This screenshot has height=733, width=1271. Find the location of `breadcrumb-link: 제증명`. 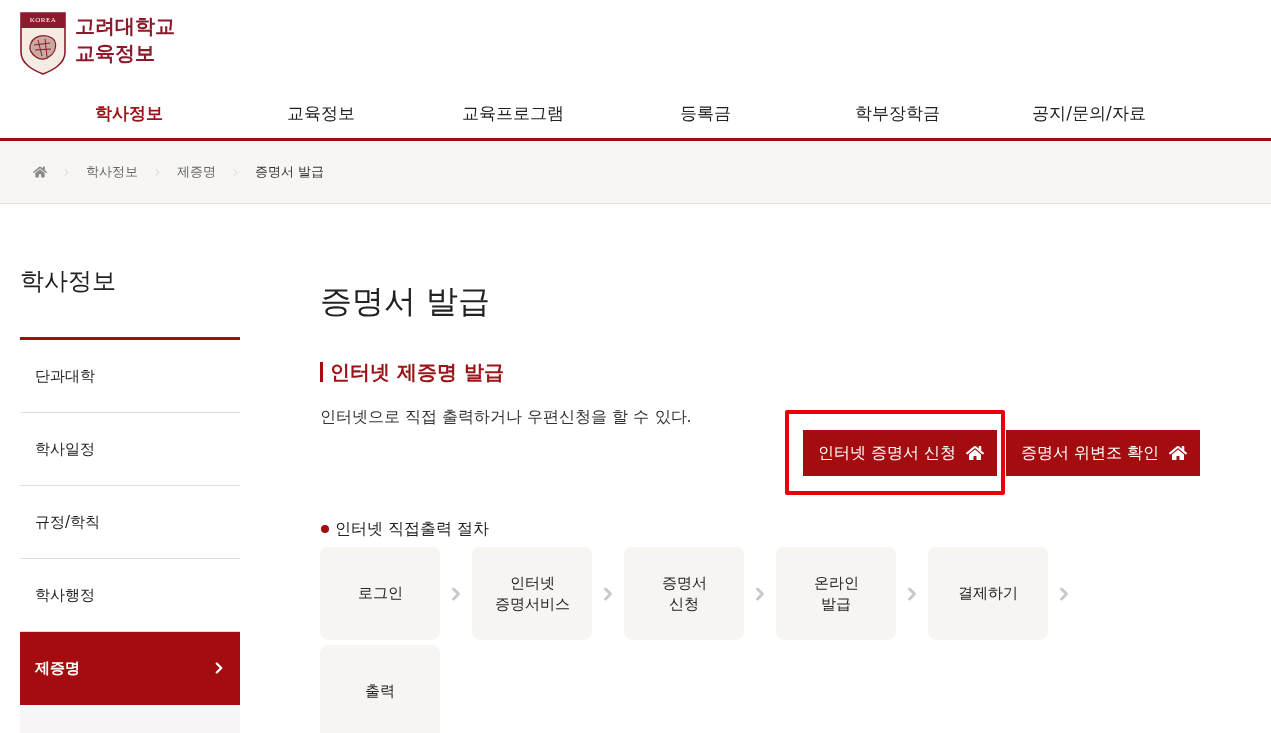

breadcrumb-link: 제증명 is located at coordinates (196, 172).